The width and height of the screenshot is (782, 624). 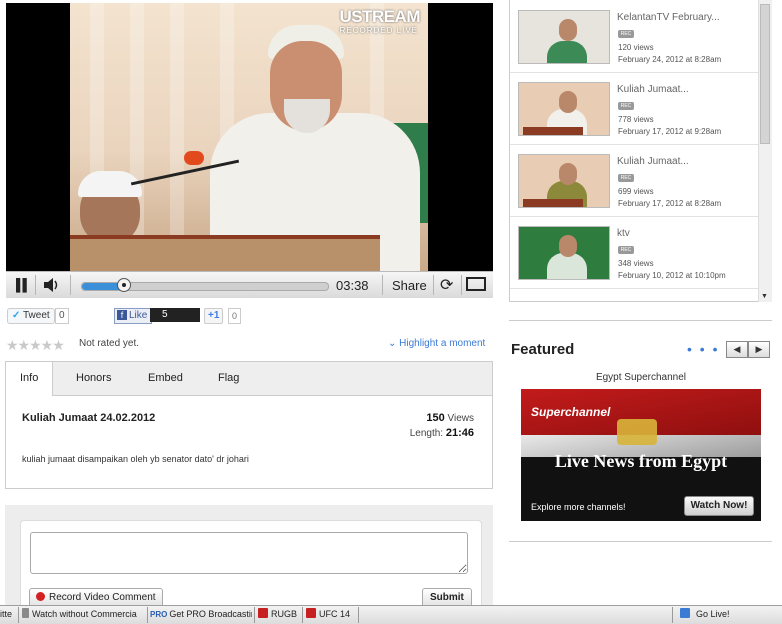 What do you see at coordinates (378, 30) in the screenshot?
I see `ustream-watermark-sub: RECORDED LIVE` at bounding box center [378, 30].